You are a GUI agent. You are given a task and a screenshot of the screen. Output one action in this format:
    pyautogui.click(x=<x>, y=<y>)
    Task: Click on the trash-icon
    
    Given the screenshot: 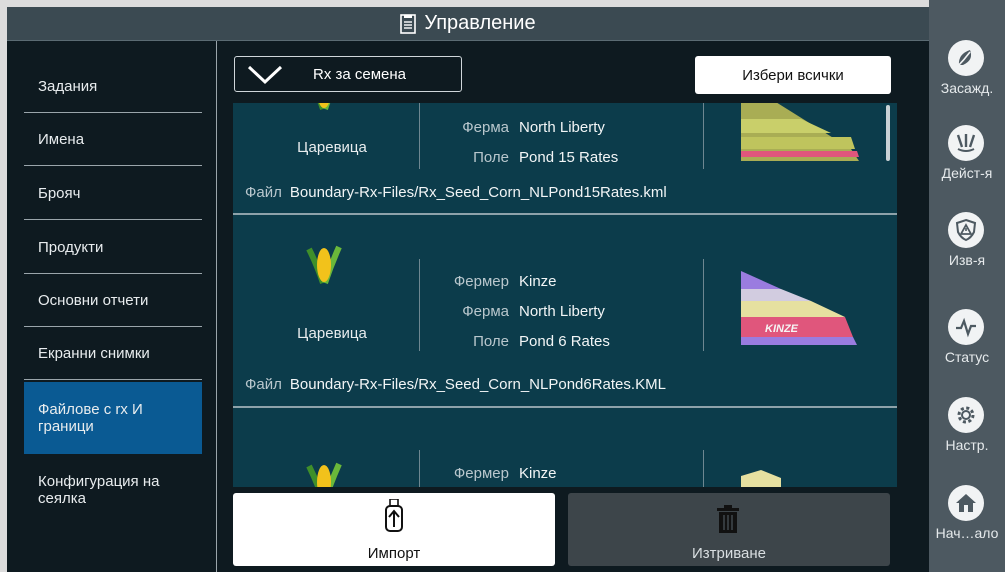 What is the action you would take?
    pyautogui.click(x=728, y=519)
    